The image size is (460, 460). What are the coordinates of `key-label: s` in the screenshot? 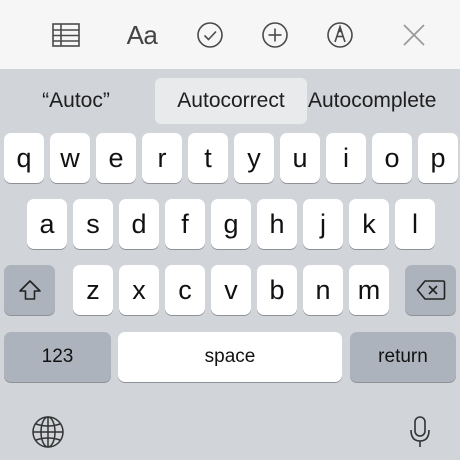 It's located at (93, 223).